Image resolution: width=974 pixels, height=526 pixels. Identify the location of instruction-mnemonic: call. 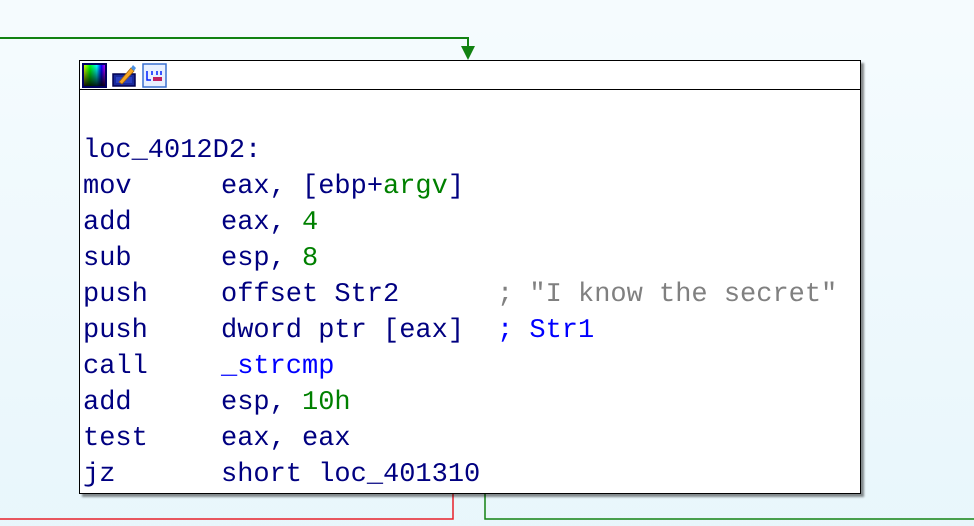
(116, 367).